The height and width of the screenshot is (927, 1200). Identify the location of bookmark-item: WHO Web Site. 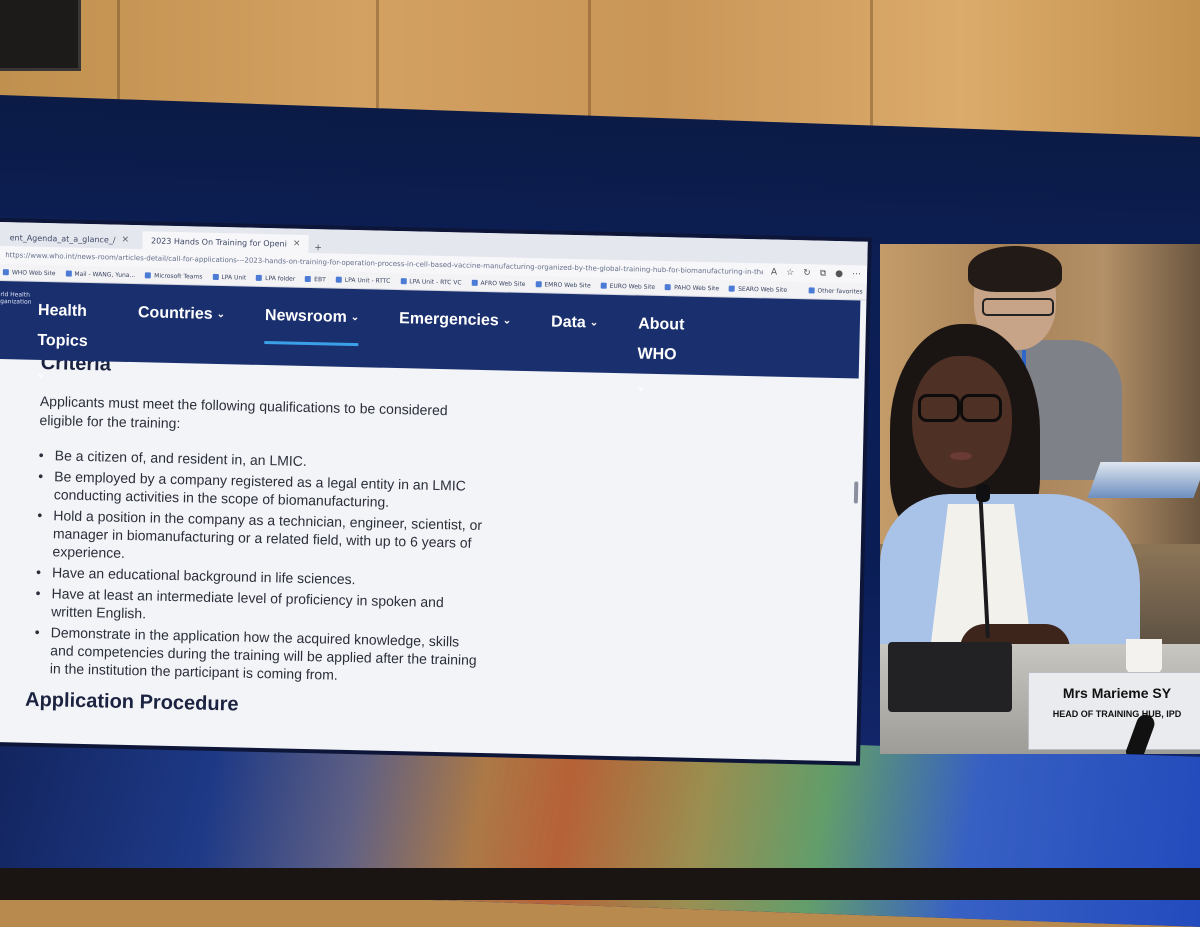
(29, 273).